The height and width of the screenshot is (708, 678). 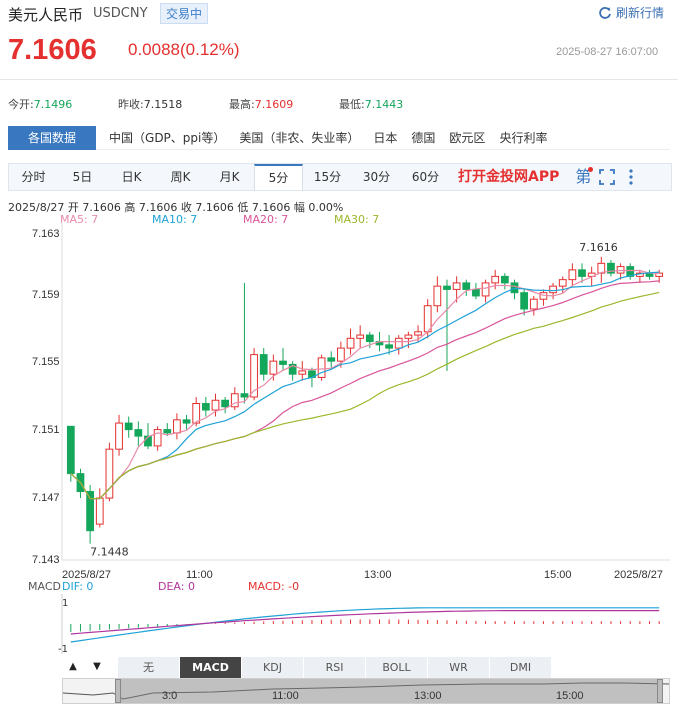 What do you see at coordinates (52, 50) in the screenshot?
I see `current-price: 7.1606` at bounding box center [52, 50].